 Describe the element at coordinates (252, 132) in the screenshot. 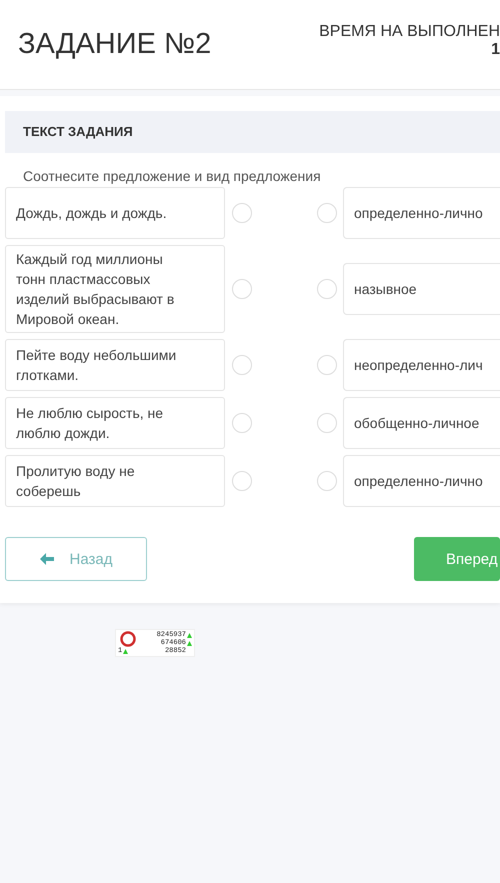

I see `section-header: ТЕКСТ ЗАДАНИЯ` at that location.